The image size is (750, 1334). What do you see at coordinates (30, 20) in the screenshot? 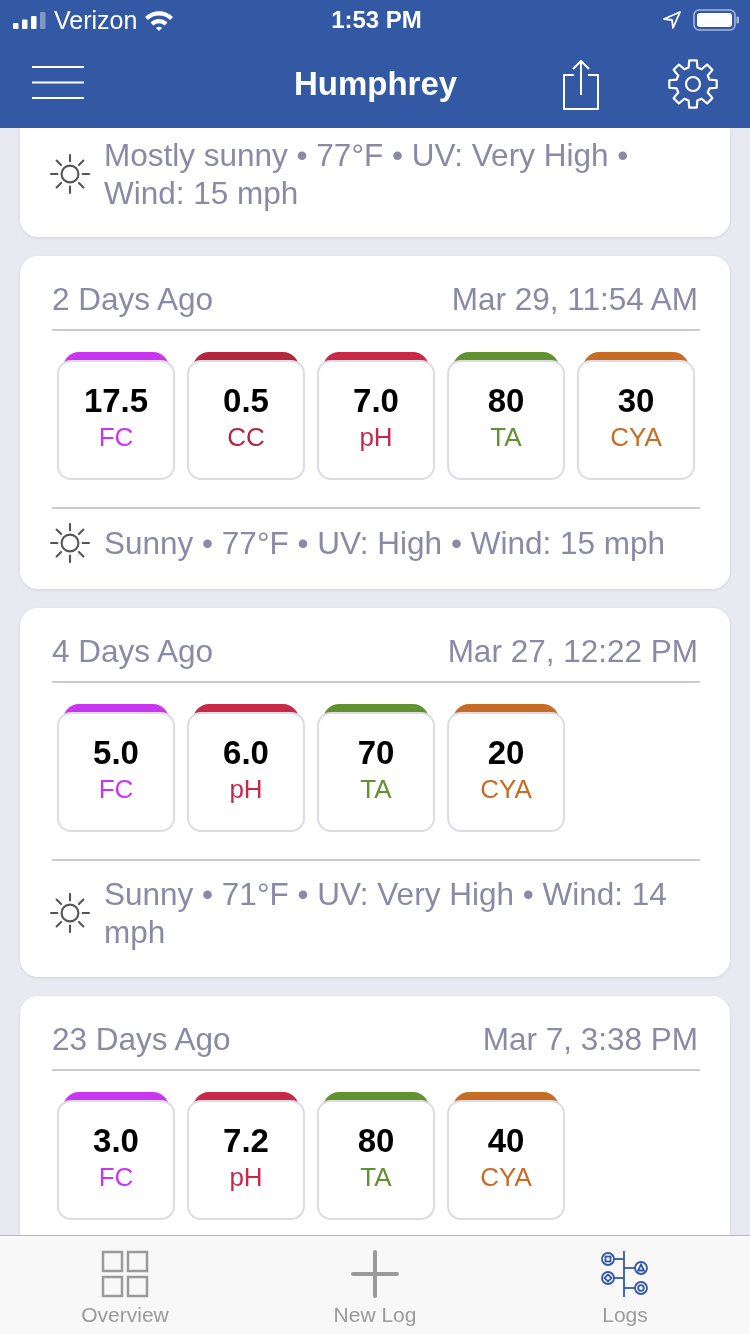
I see `signal-icon` at bounding box center [30, 20].